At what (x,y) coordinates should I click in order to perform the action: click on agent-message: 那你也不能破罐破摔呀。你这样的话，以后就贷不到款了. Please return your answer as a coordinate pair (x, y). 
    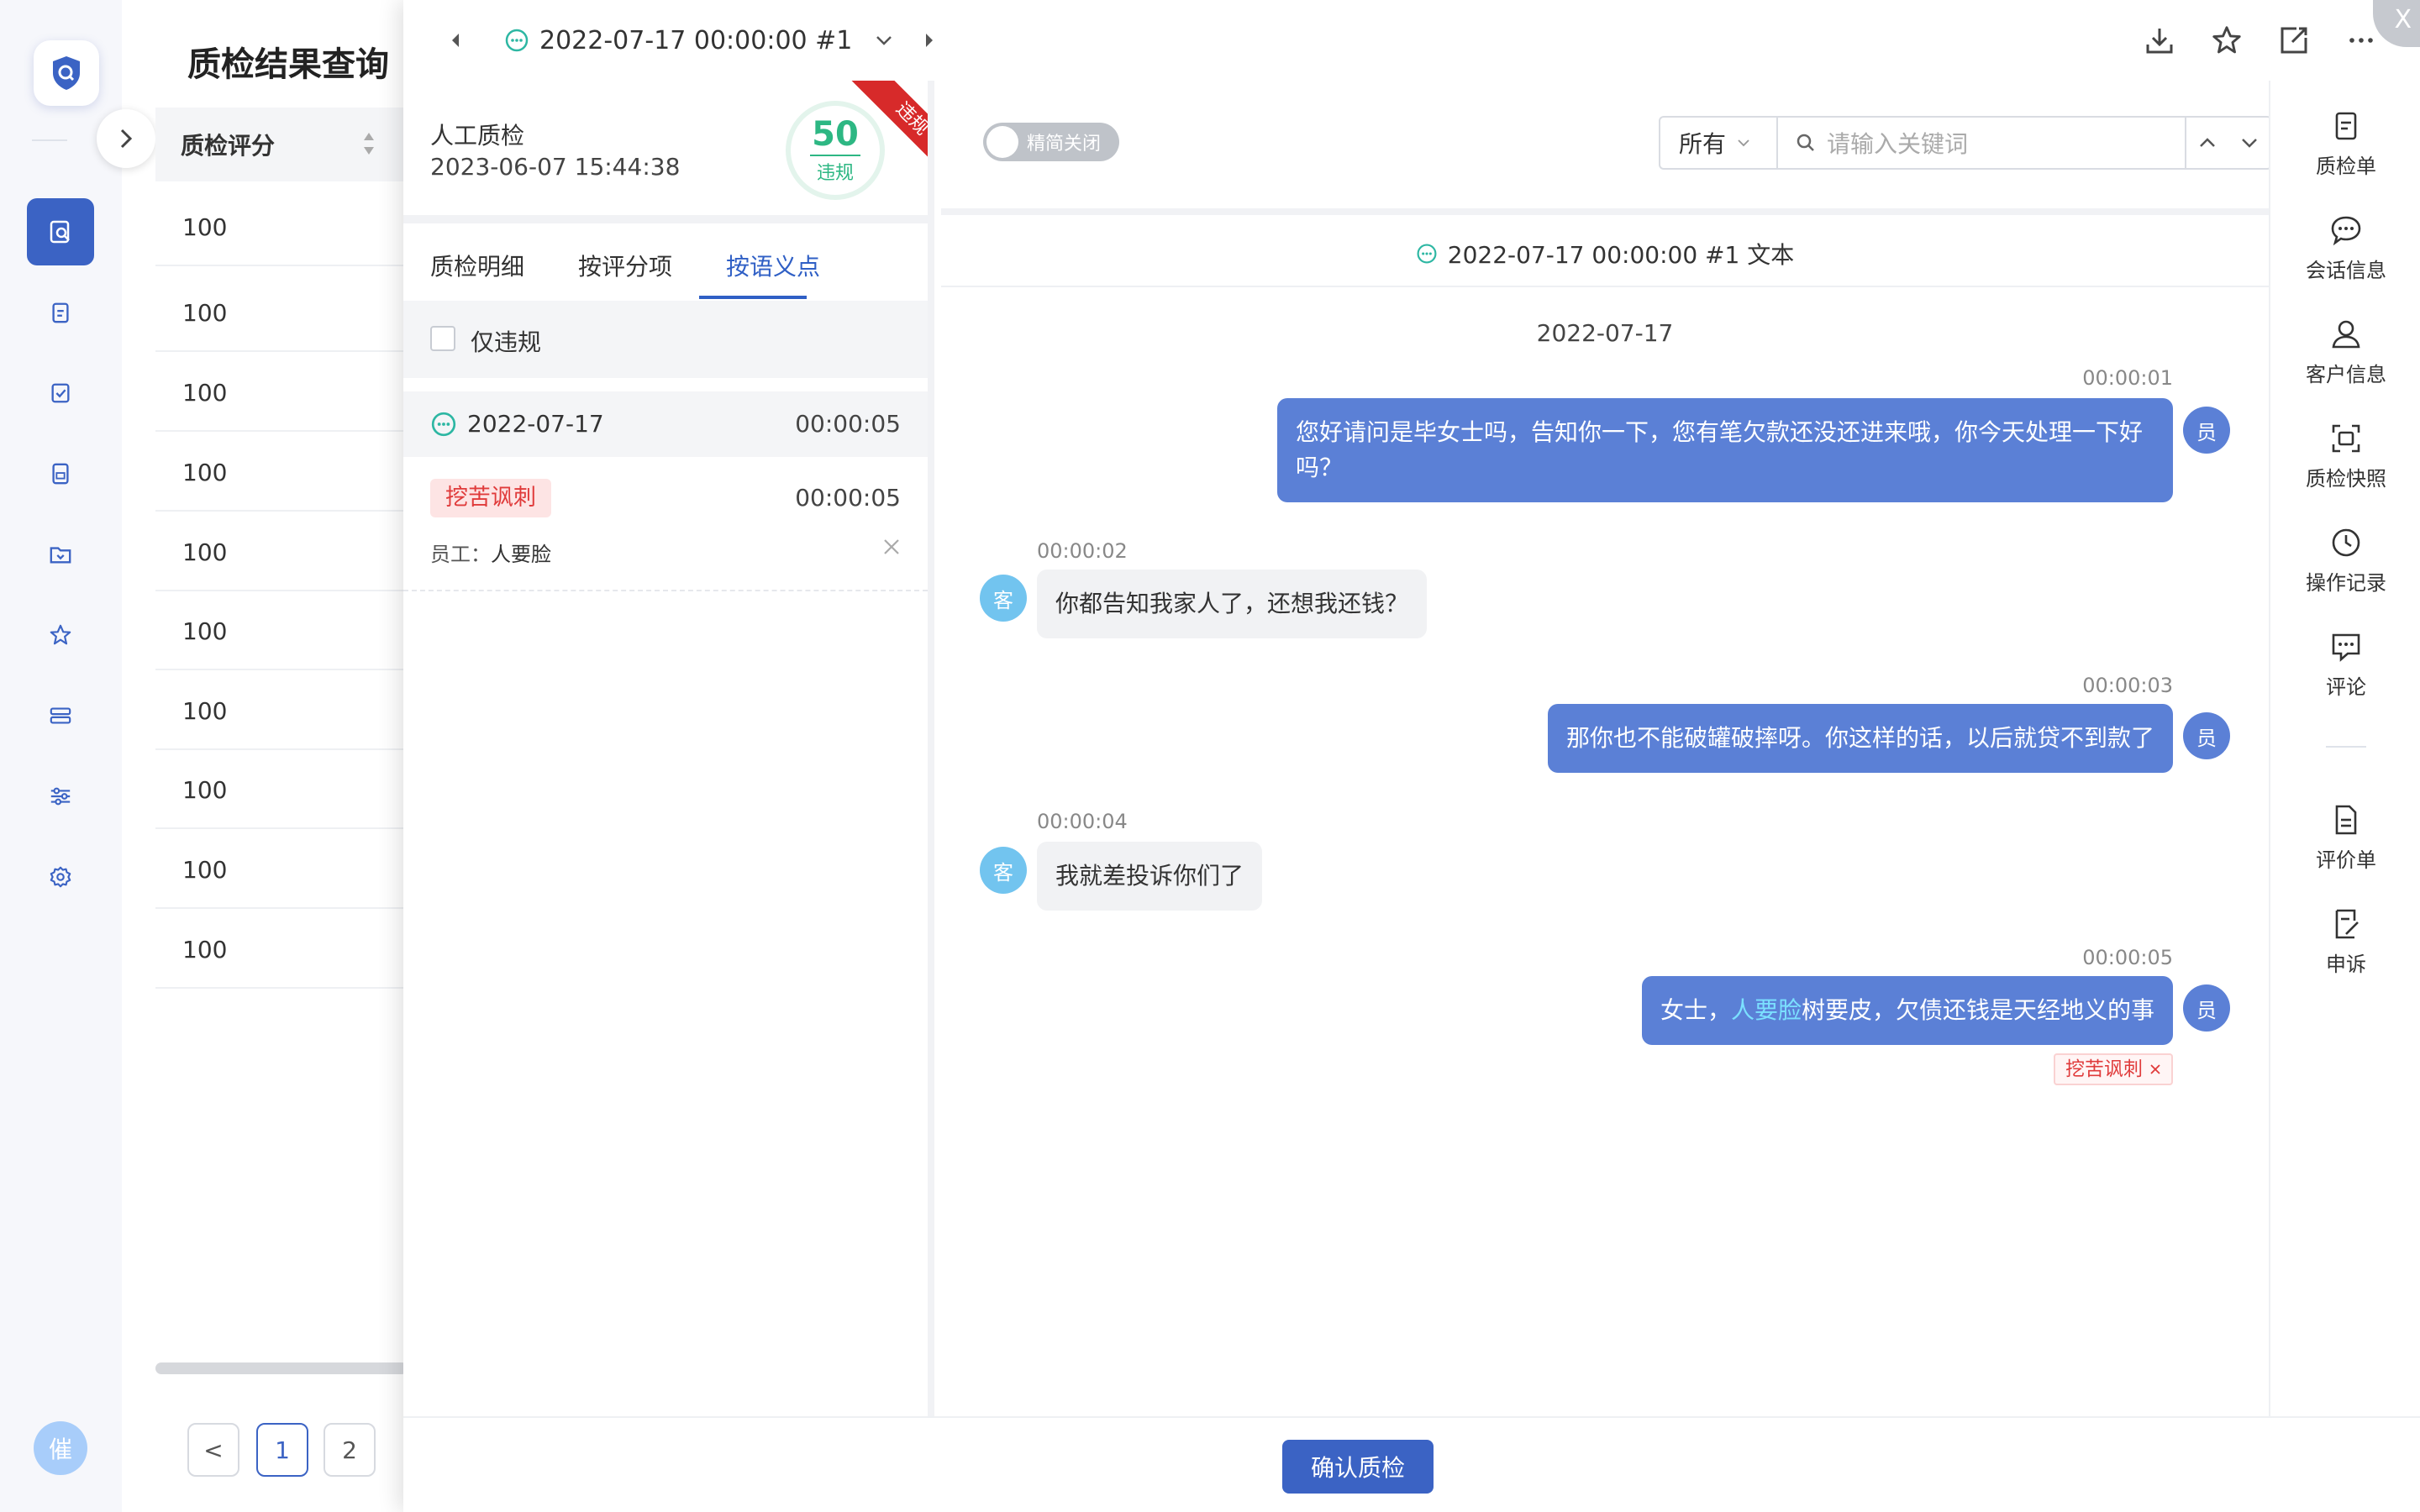
    Looking at the image, I should click on (1860, 738).